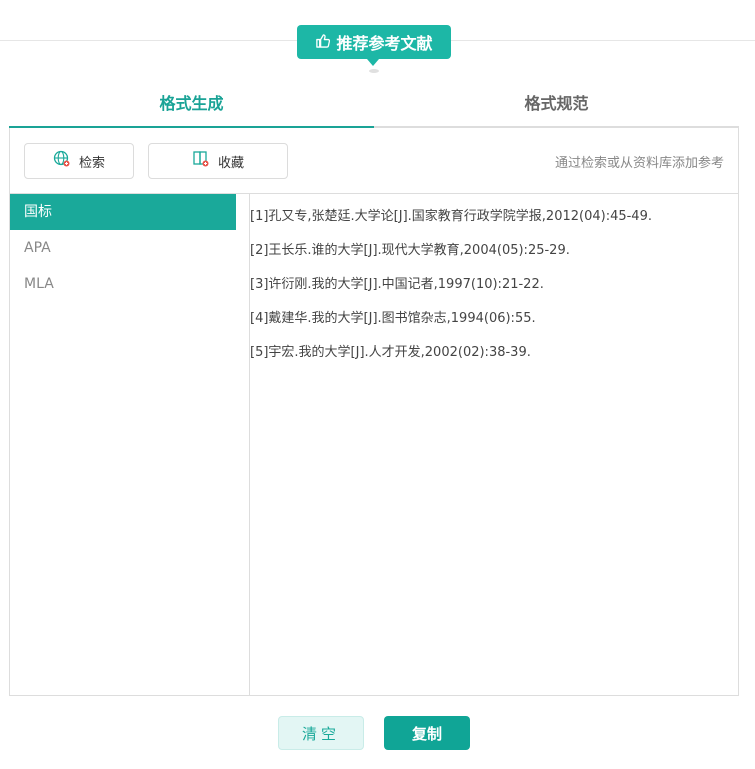  What do you see at coordinates (390, 352) in the screenshot?
I see `reference-item: [5]宇宏.我的大学[J].人才开发,2002(02):38-39.` at bounding box center [390, 352].